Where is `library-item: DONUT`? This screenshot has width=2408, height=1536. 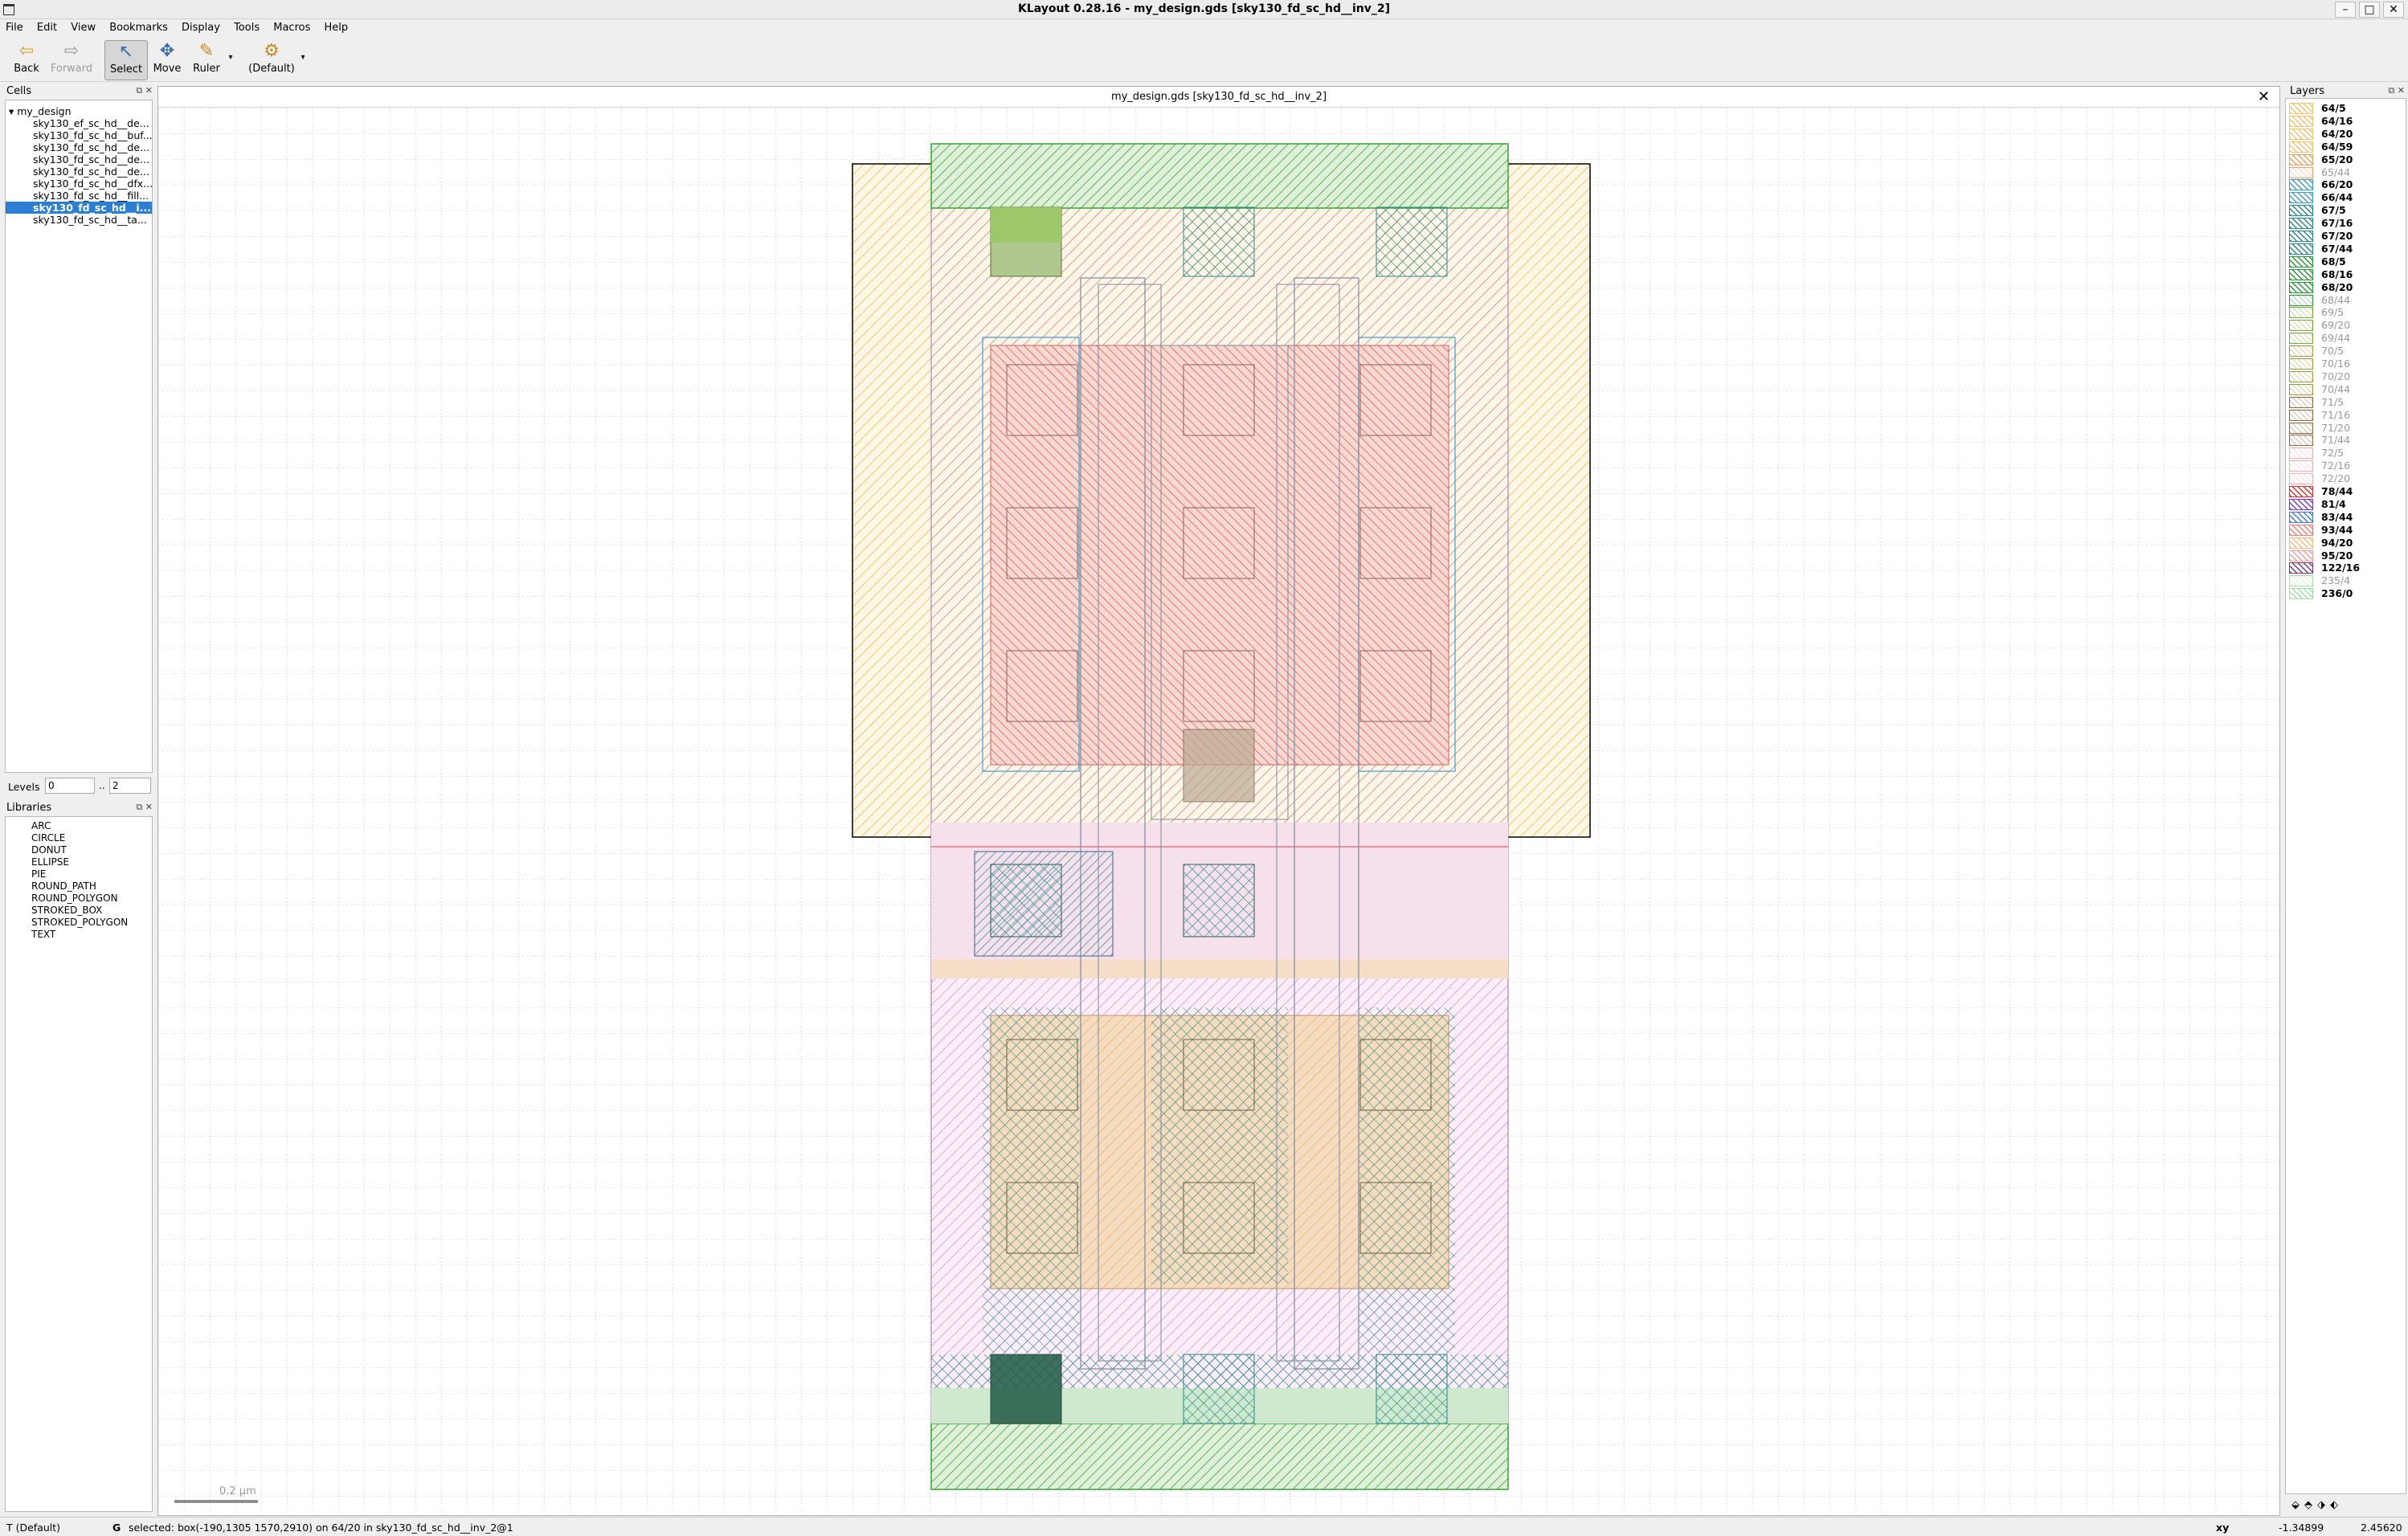
library-item: DONUT is located at coordinates (79, 850).